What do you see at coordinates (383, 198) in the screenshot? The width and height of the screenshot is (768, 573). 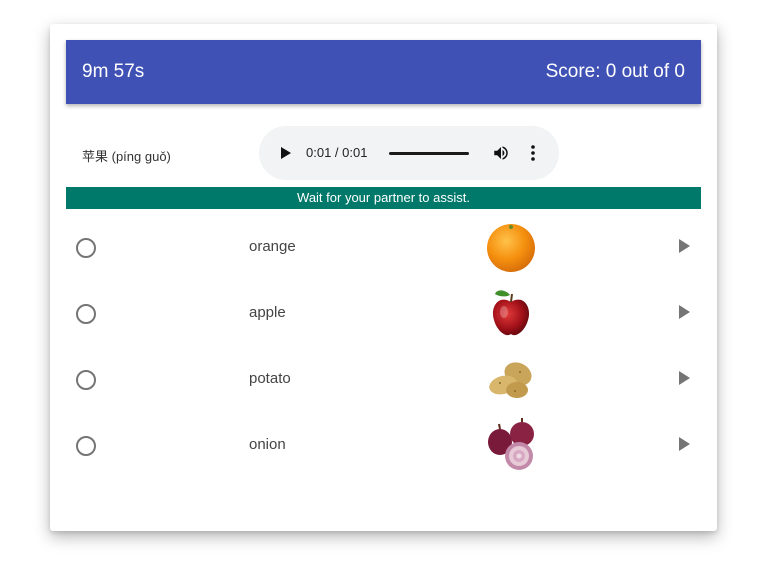 I see `status-banner: Wait for your partner to assist.` at bounding box center [383, 198].